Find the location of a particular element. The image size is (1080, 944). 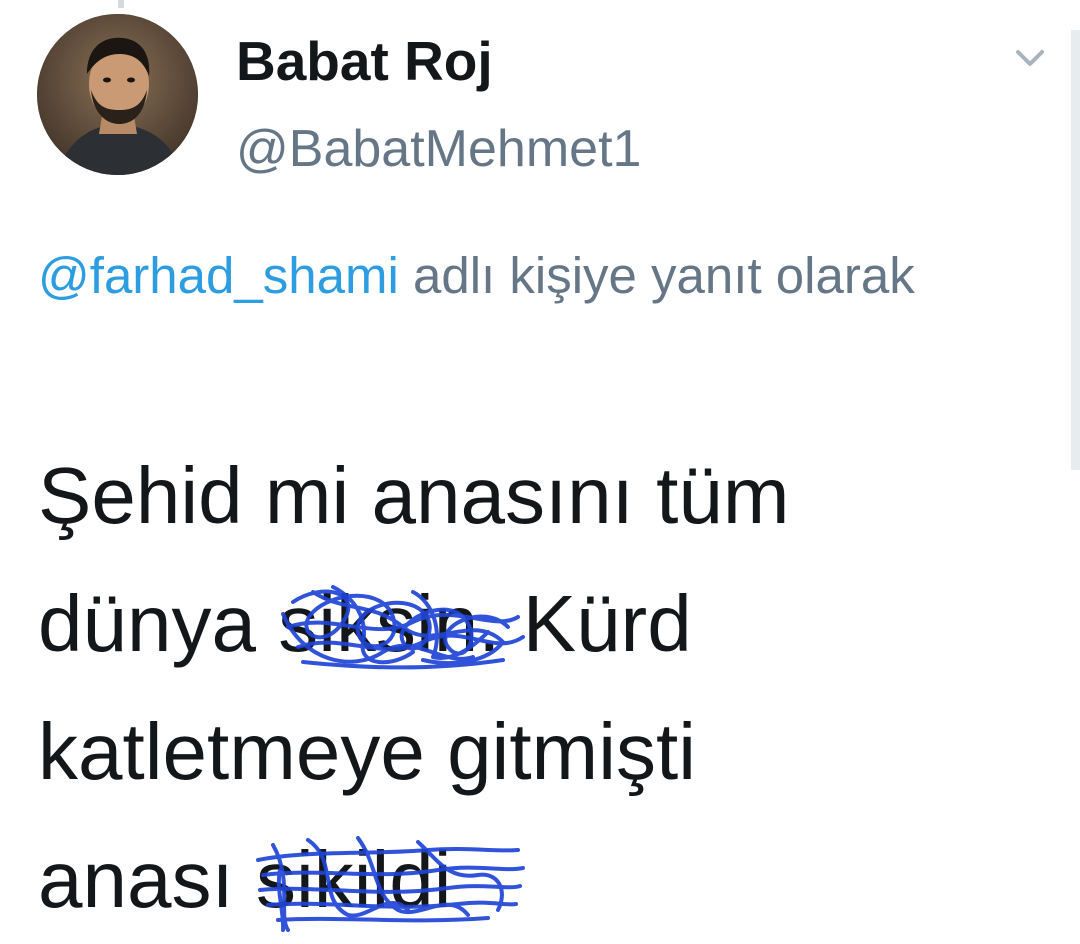

redacted-text: sikildi is located at coordinates (353, 879).